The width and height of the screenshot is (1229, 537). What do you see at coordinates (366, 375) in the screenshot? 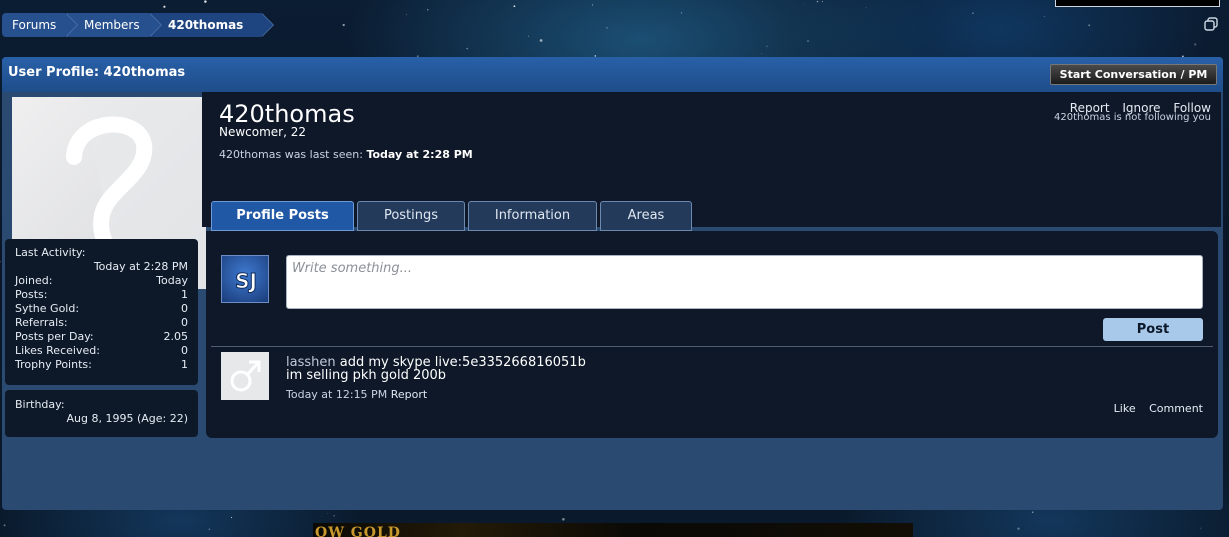
I see `post-text-line2: im selling pkh gold 200b` at bounding box center [366, 375].